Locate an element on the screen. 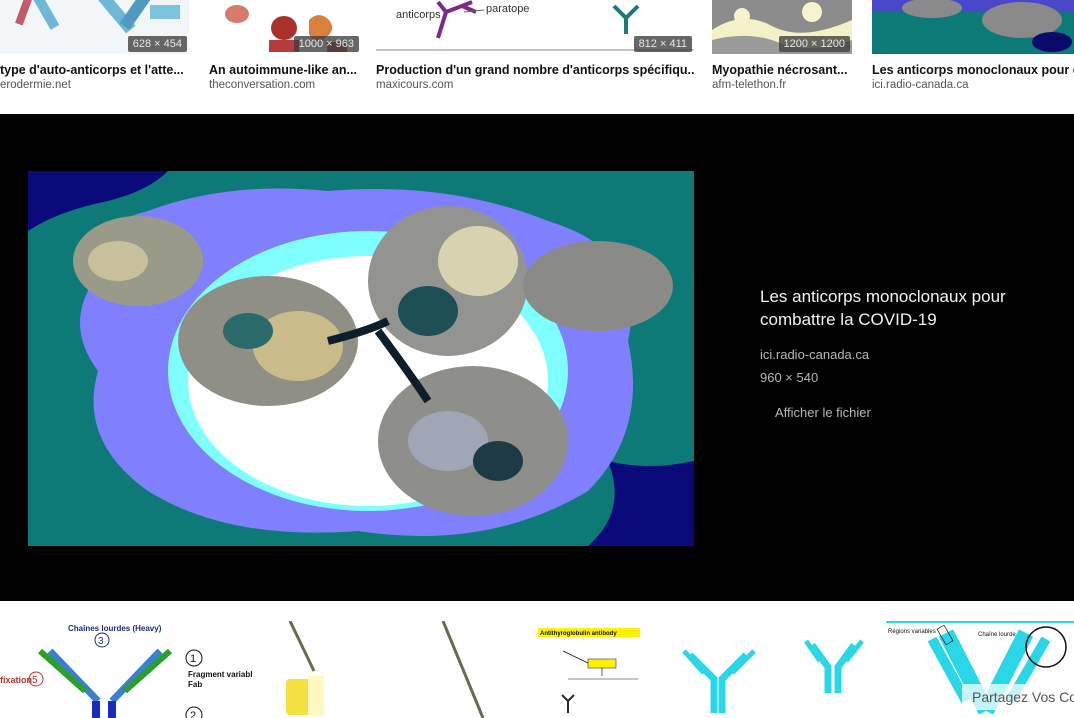 This screenshot has width=1074, height=718. share-overlay-text: Partagez Vos Co is located at coordinates (1018, 697).